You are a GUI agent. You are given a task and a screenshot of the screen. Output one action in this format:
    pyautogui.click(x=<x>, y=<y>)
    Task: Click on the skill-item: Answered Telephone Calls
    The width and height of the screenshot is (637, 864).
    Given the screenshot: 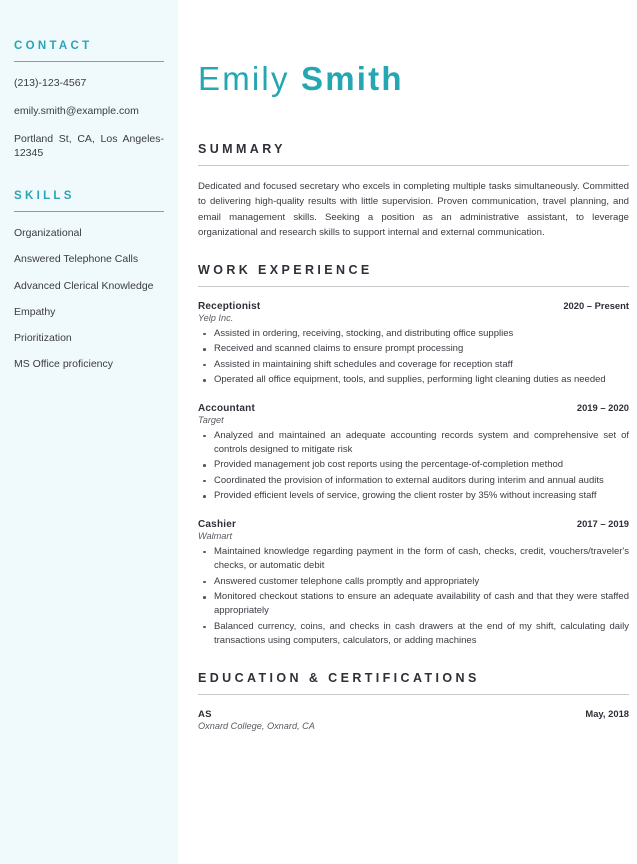 What is the action you would take?
    pyautogui.click(x=76, y=259)
    